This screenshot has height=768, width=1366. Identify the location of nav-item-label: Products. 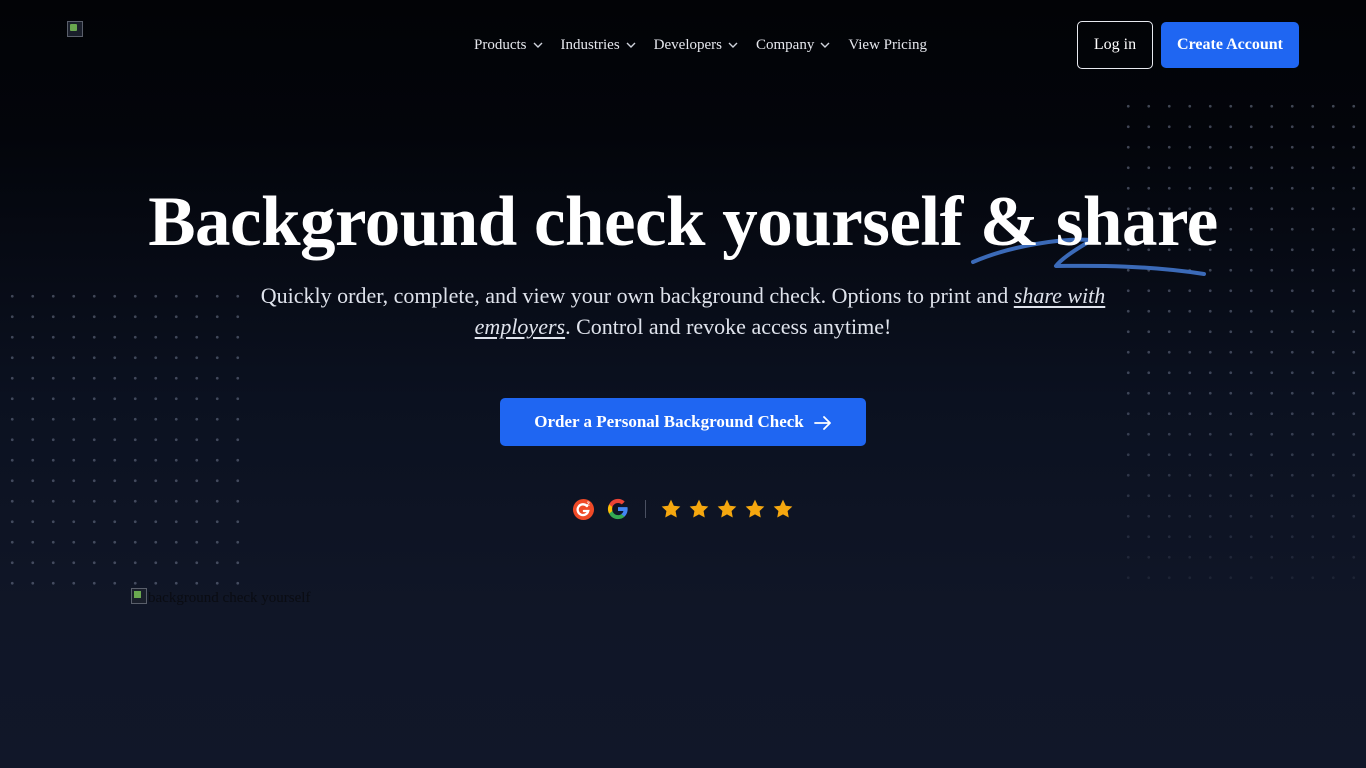
(500, 44).